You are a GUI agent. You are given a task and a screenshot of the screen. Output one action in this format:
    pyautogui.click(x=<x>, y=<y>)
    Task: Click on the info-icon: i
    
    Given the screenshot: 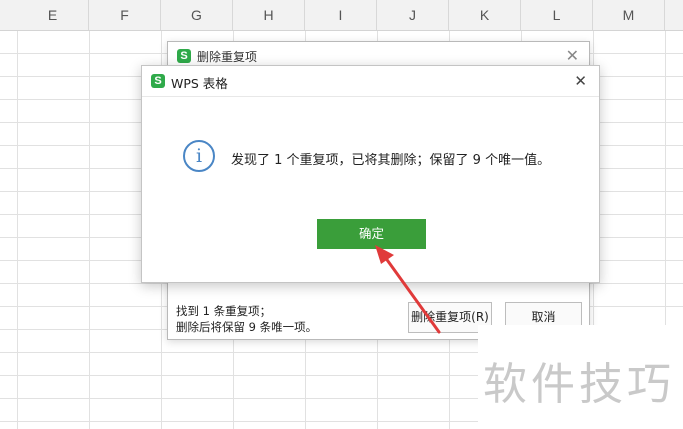 What is the action you would take?
    pyautogui.click(x=199, y=156)
    